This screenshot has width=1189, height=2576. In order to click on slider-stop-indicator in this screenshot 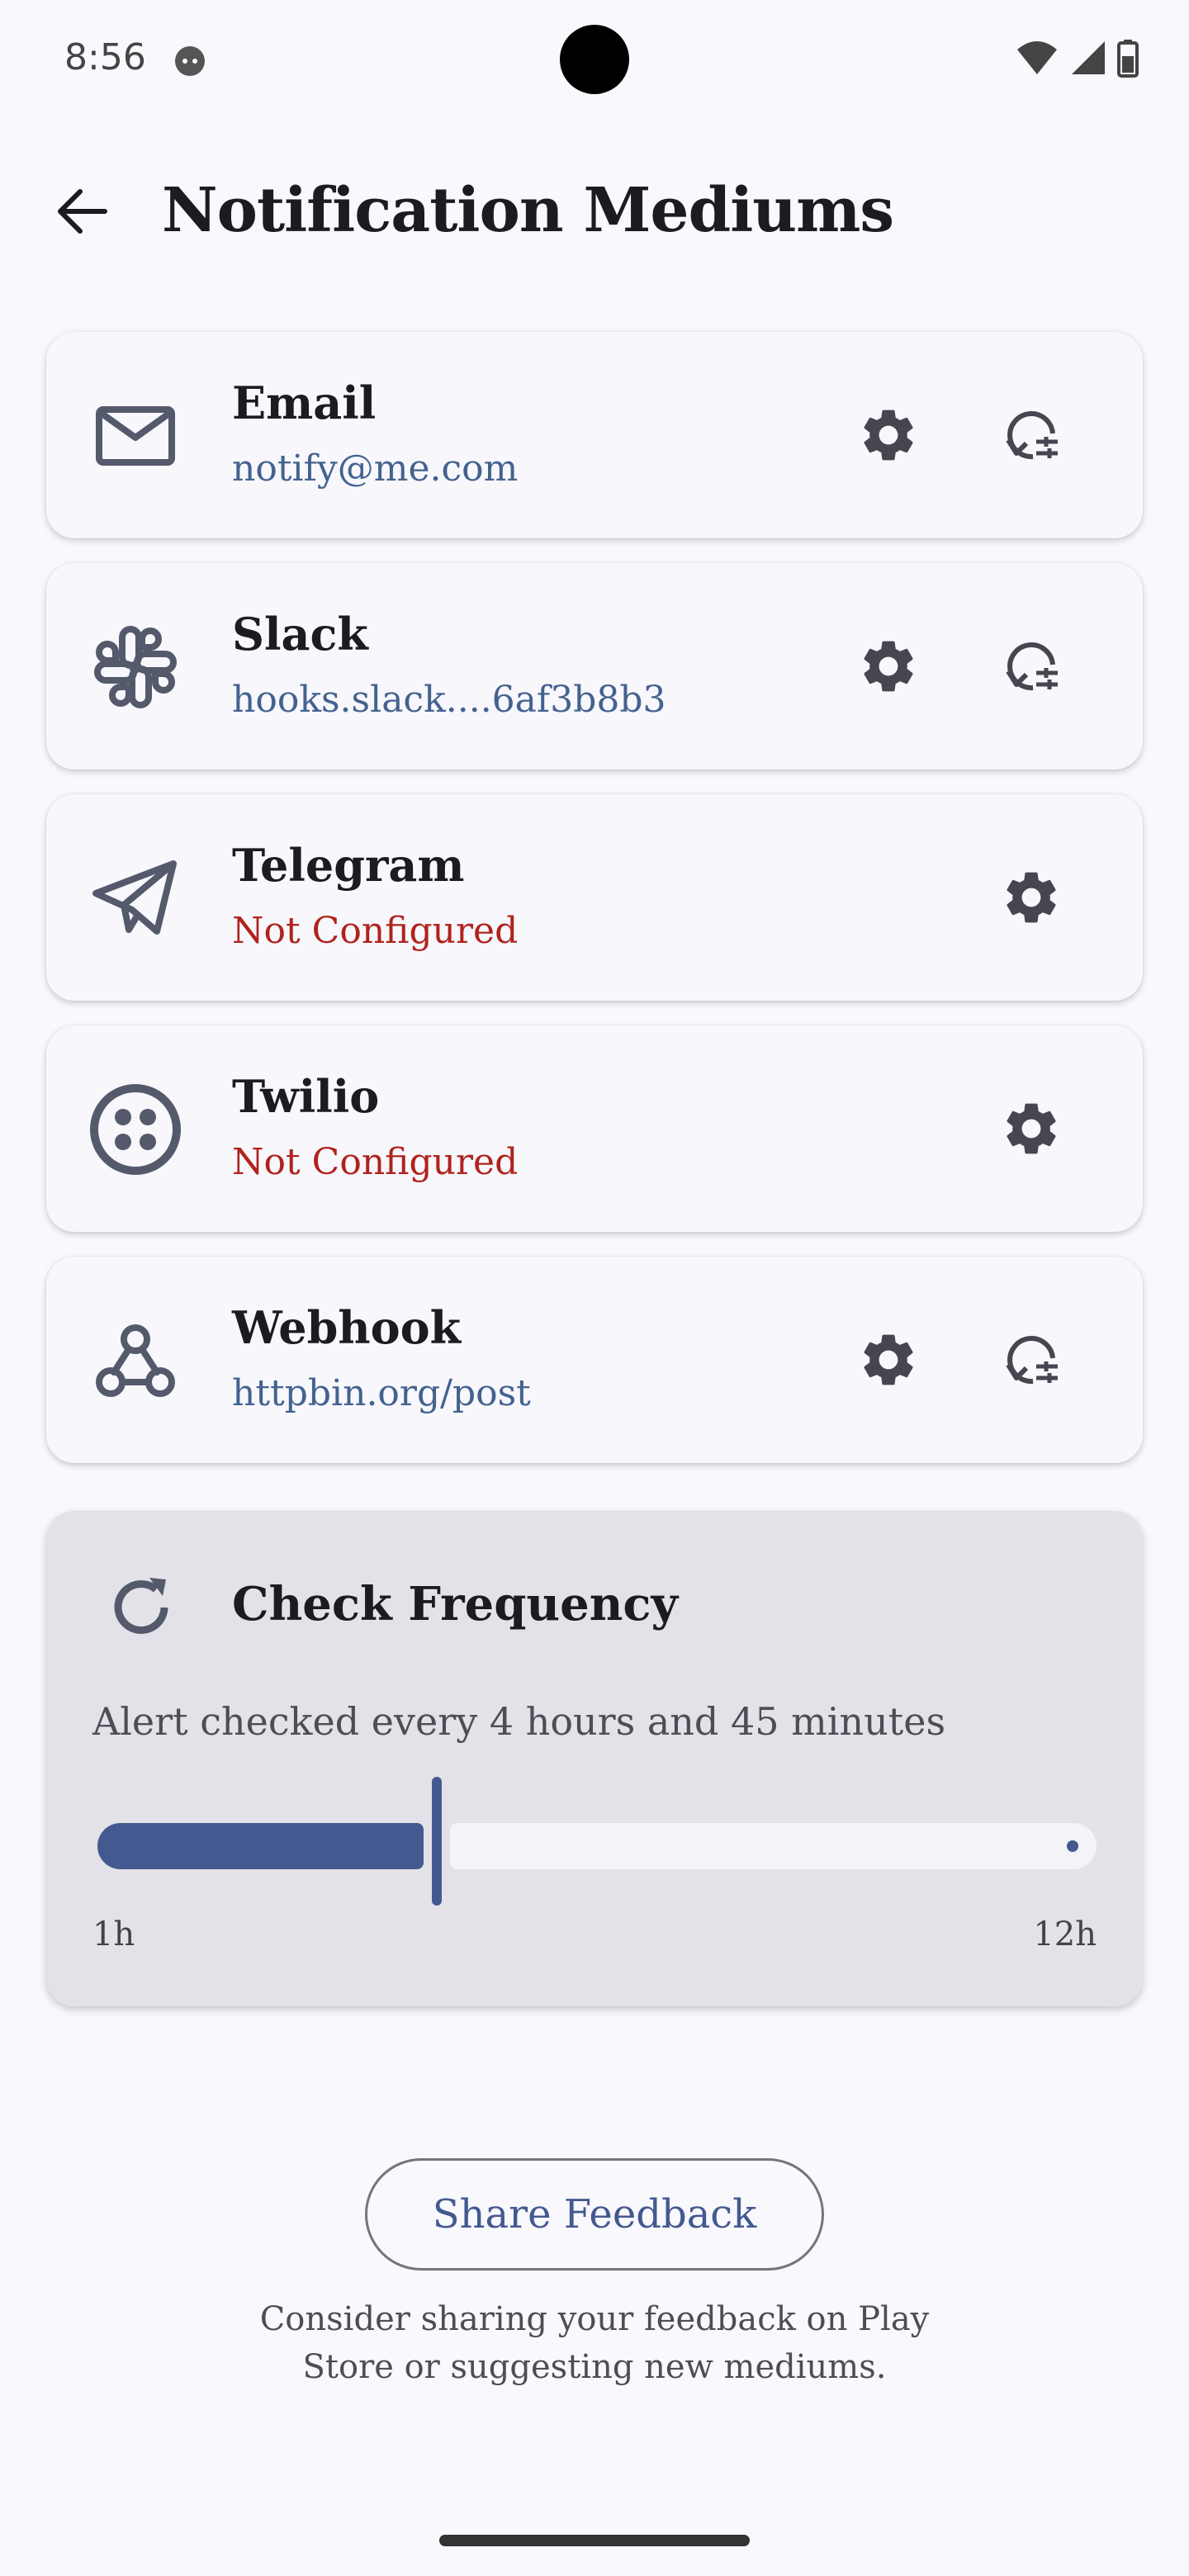, I will do `click(1072, 1846)`.